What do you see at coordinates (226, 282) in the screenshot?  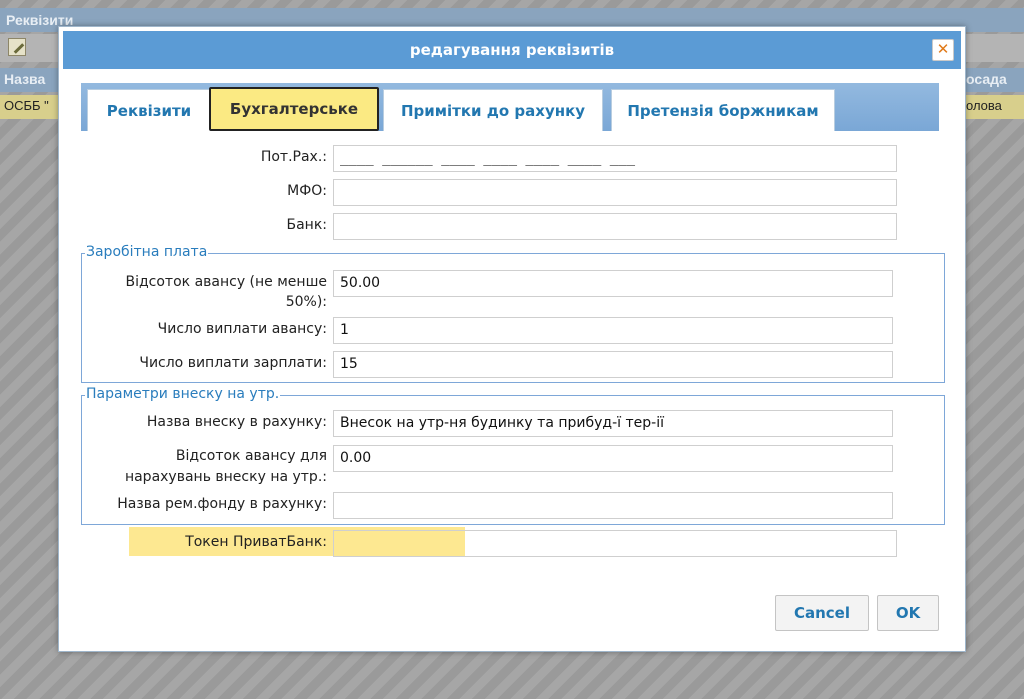 I see `advance-percent-label-line1: Відсоток авансу (не менше` at bounding box center [226, 282].